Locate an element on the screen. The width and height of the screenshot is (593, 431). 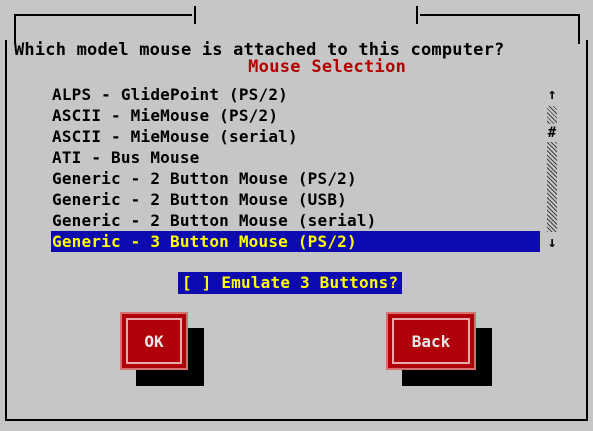
scroll-up-arrow-icon: ↑ is located at coordinates (552, 94).